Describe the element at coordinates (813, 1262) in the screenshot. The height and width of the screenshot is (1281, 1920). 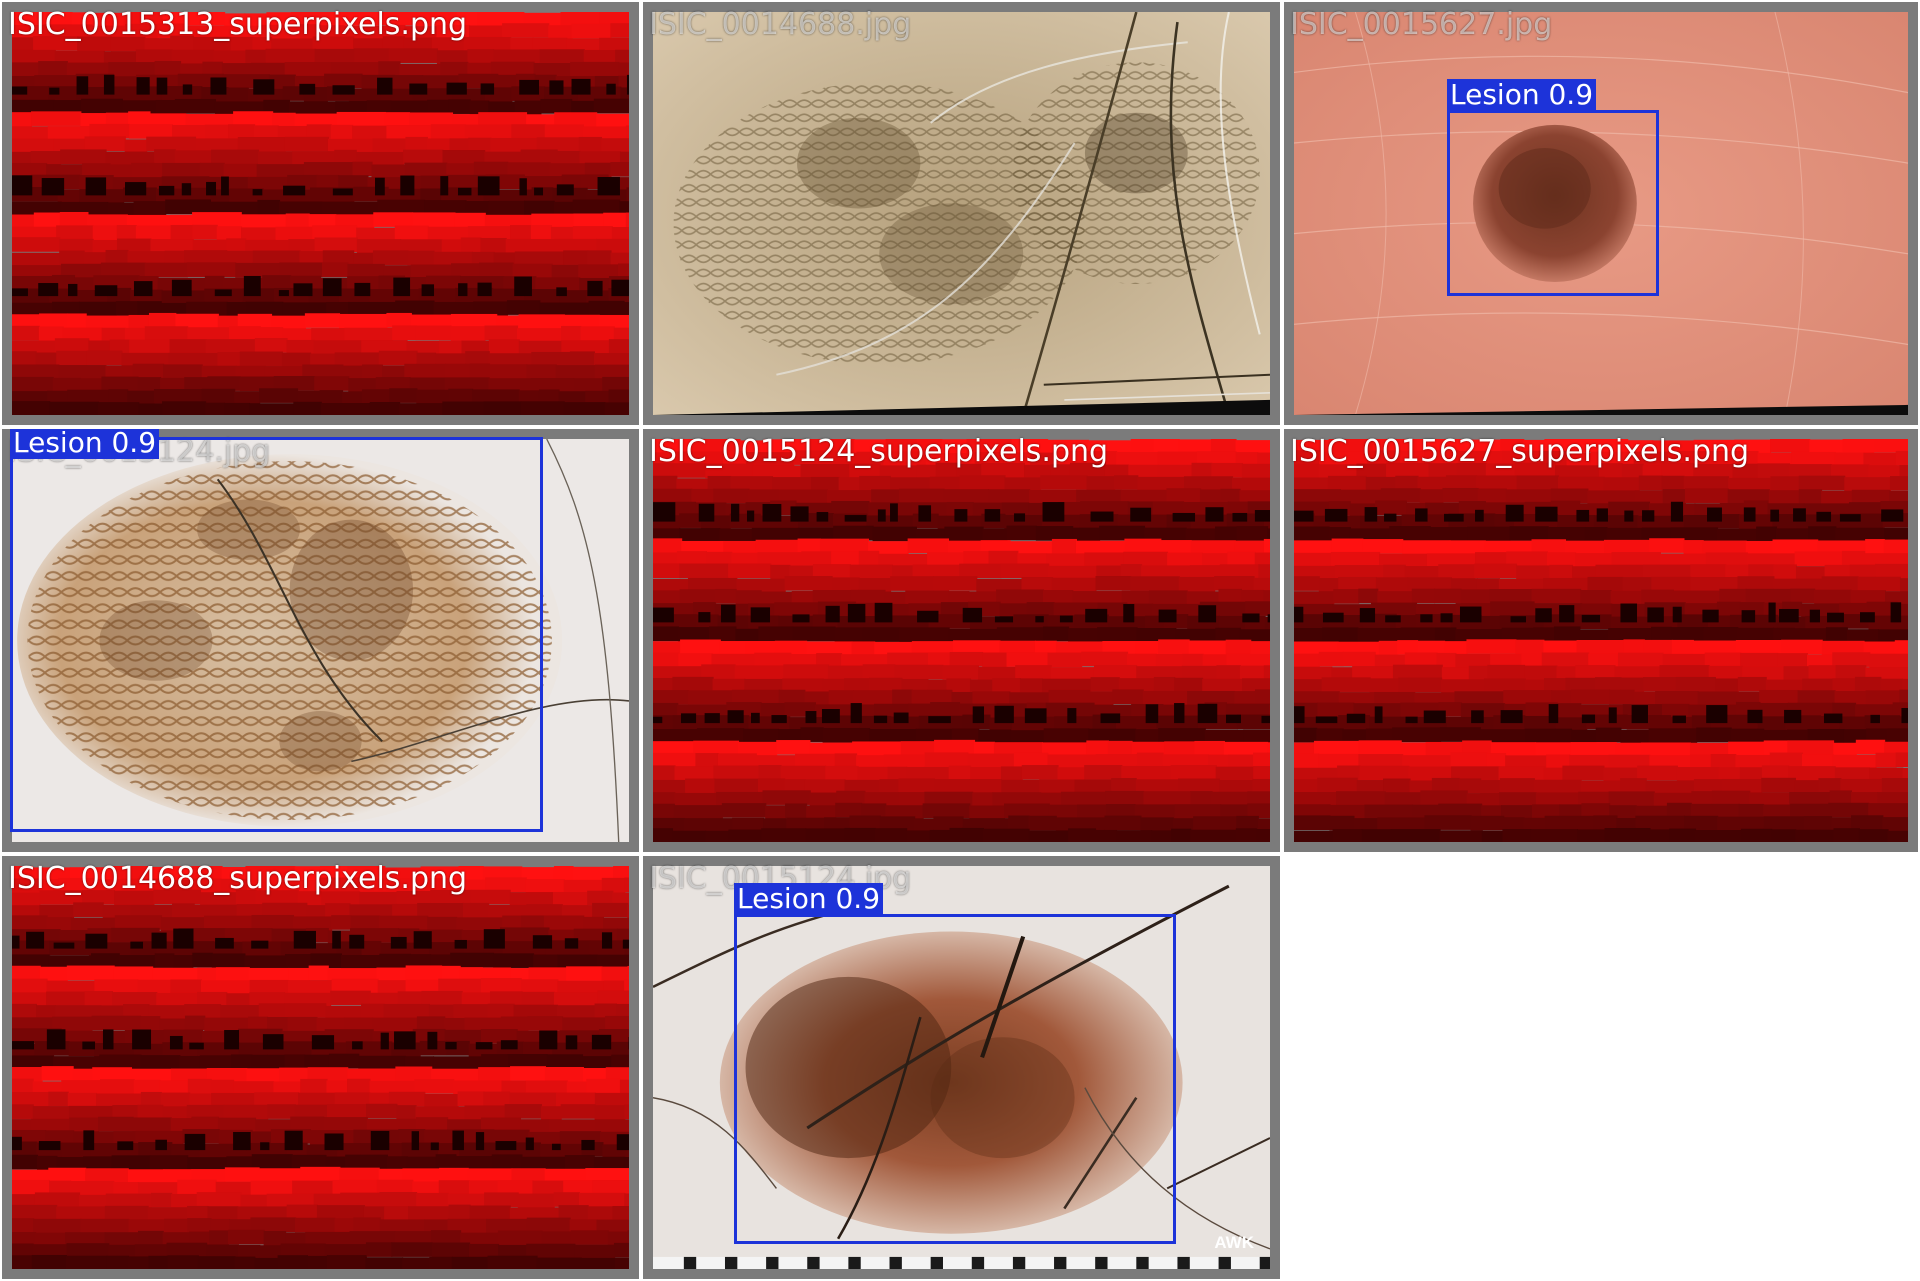
I see `ruler-tick` at that location.